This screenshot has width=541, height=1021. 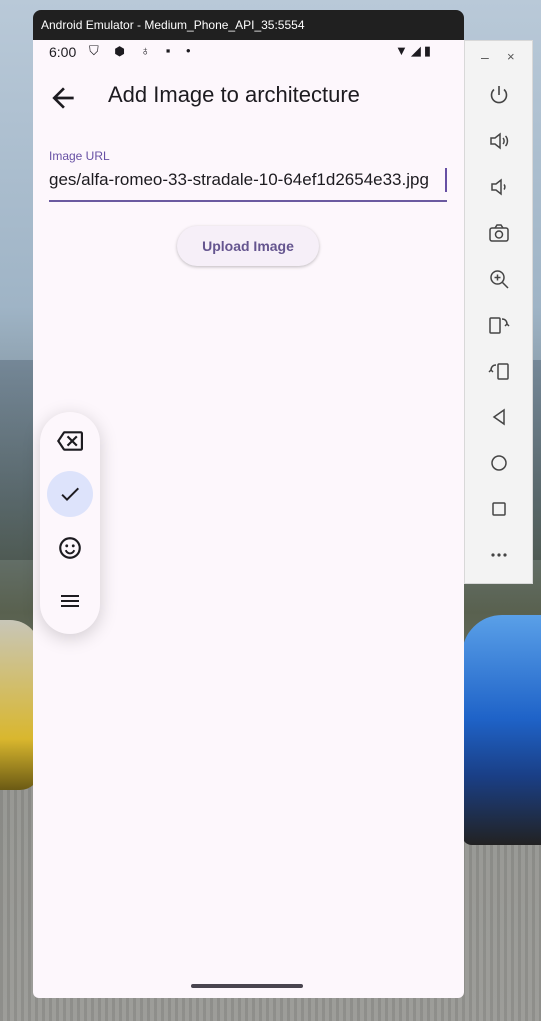 I want to click on image-url-input, so click(x=248, y=180).